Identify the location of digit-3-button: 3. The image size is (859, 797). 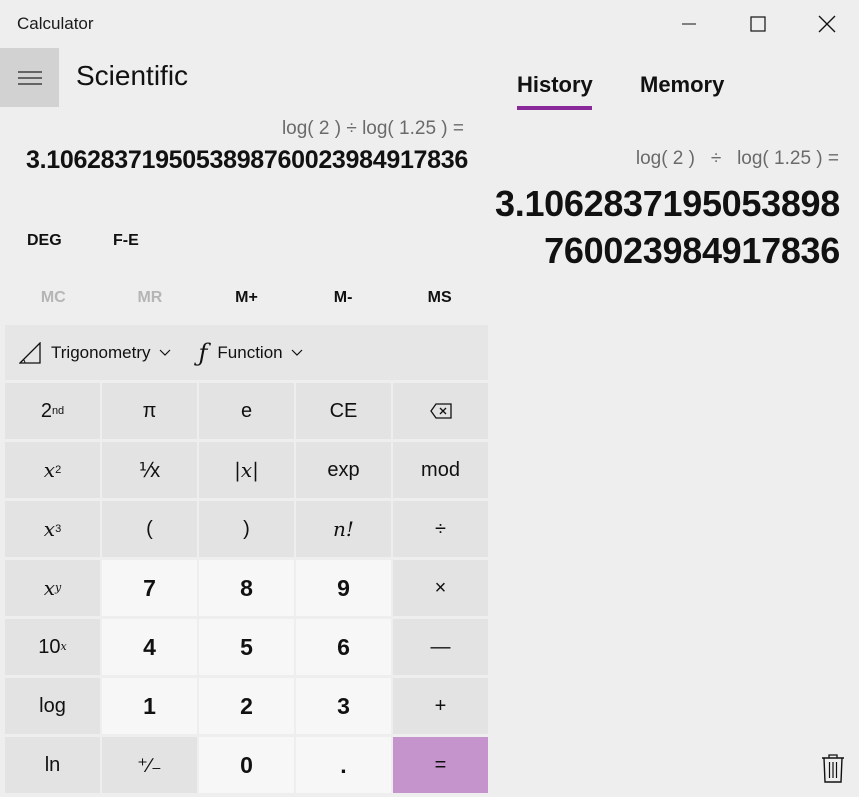
(343, 706).